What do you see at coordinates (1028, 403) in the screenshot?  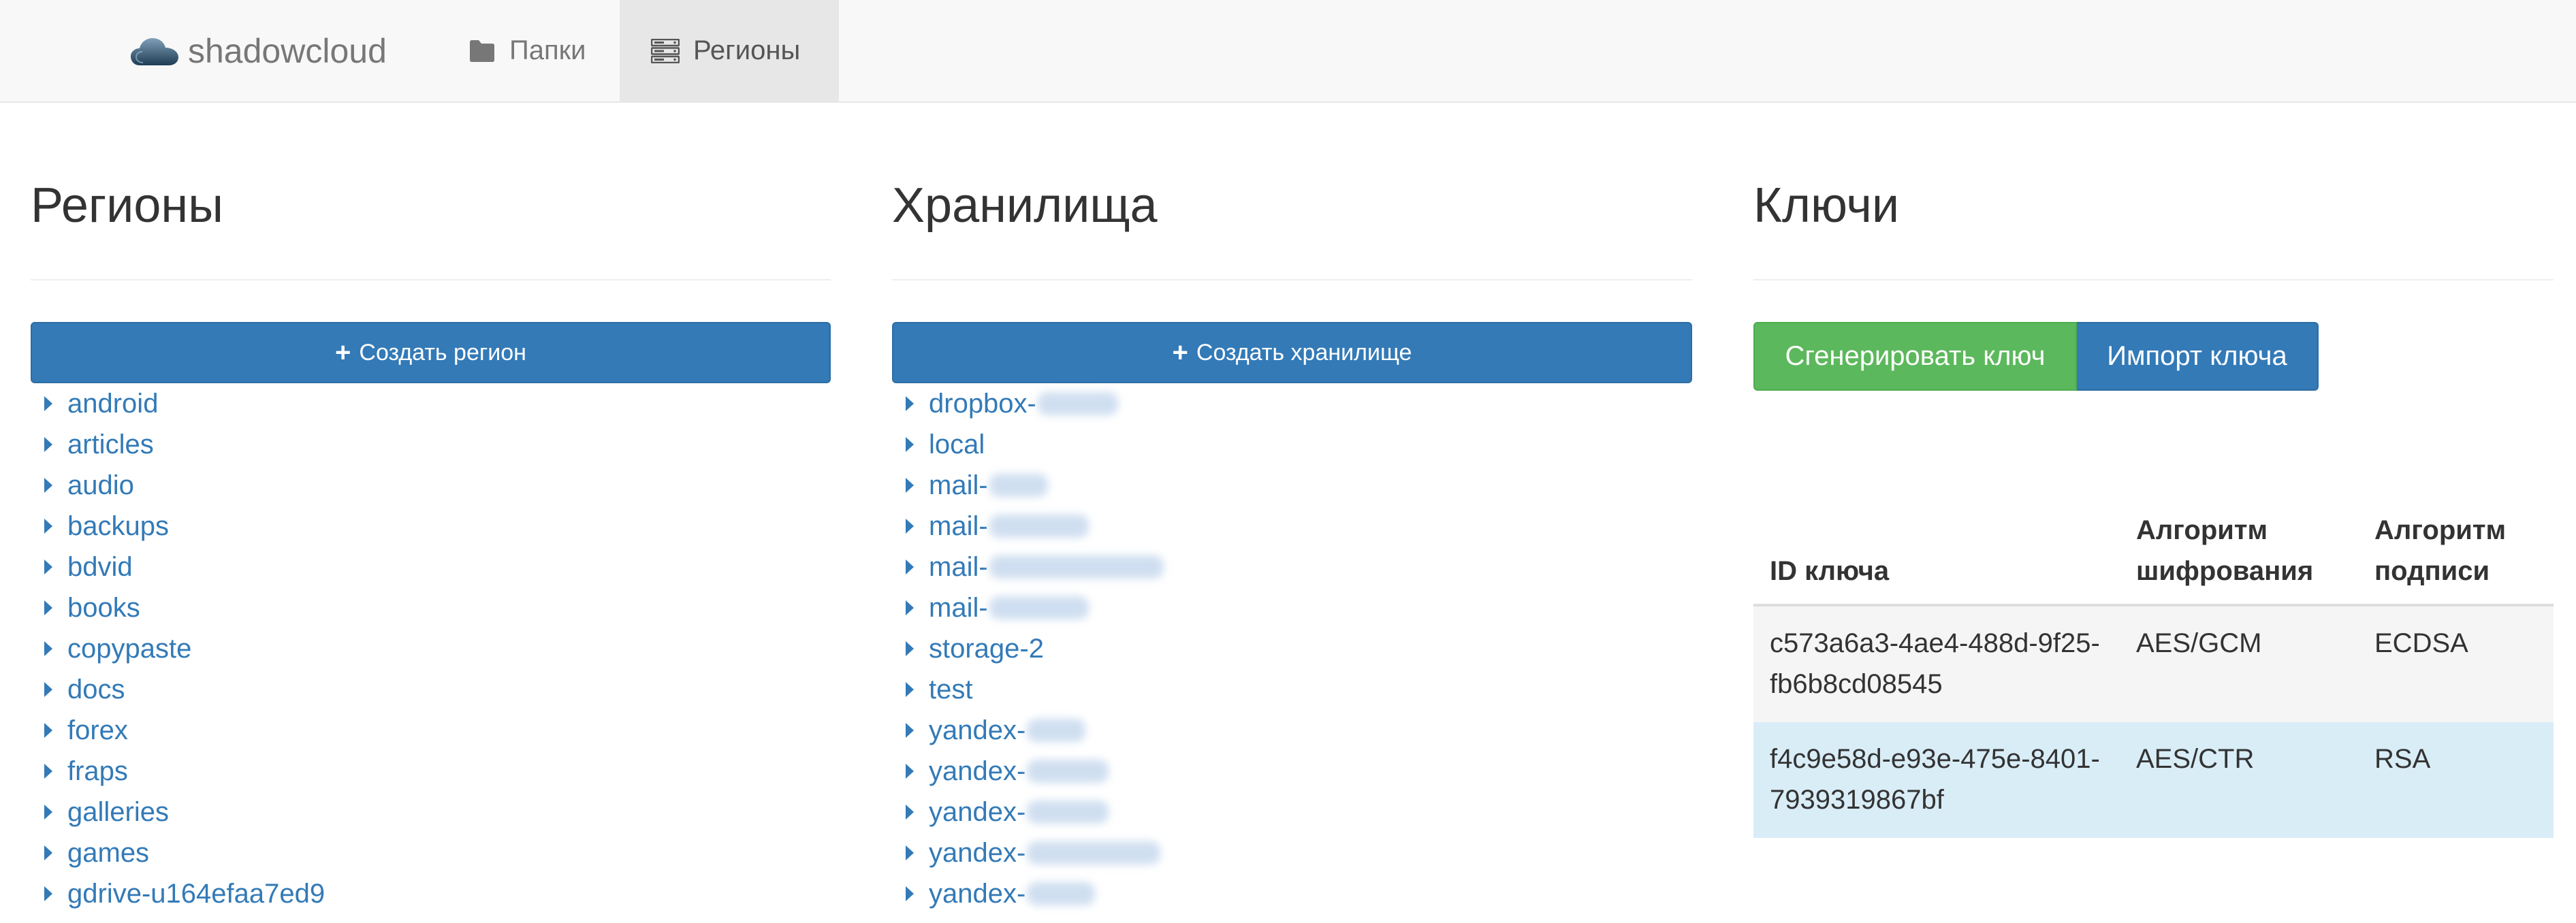 I see `storage-item: dropbox-` at bounding box center [1028, 403].